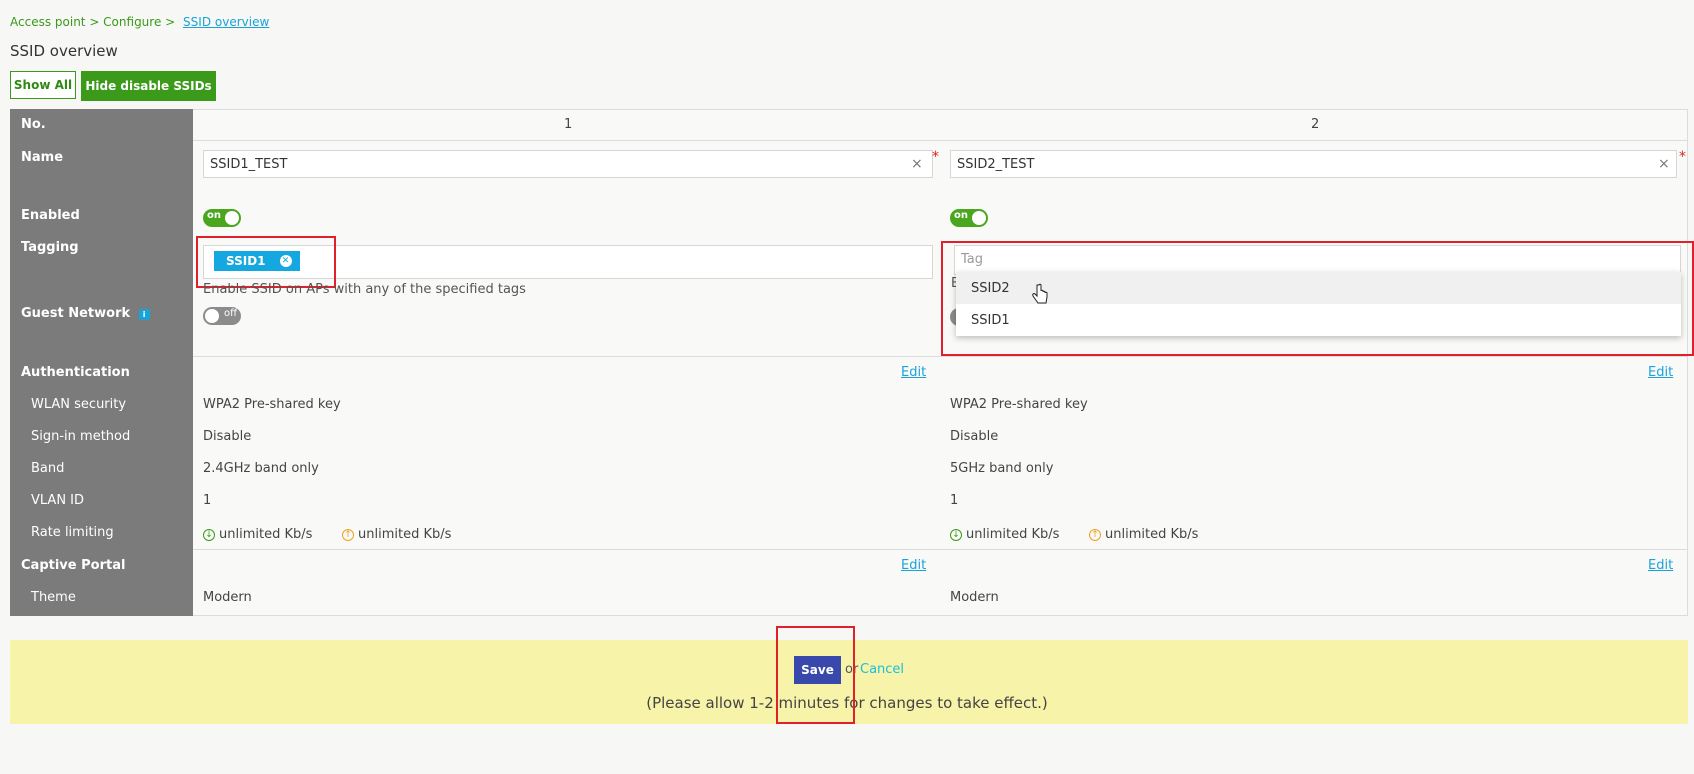 This screenshot has height=774, width=1694. I want to click on ssid2-rate-download: ↓ unlimited Kb/s, so click(1004, 534).